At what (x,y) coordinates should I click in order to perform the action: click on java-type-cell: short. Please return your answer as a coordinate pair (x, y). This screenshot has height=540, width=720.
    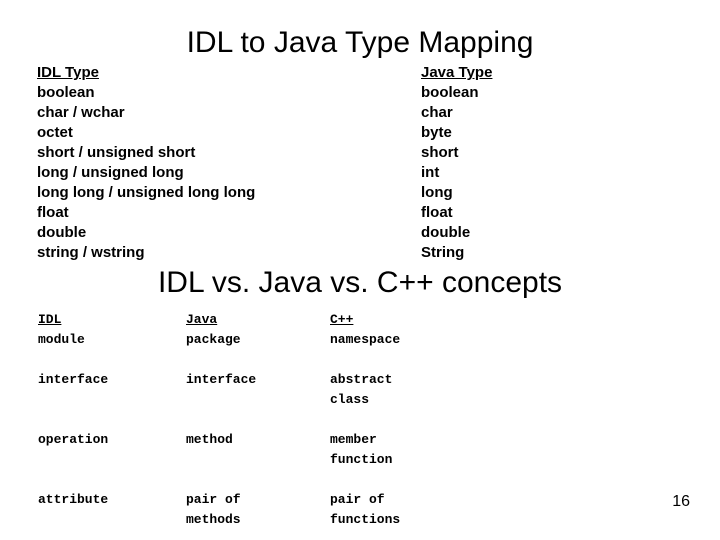
    Looking at the image, I should click on (440, 152).